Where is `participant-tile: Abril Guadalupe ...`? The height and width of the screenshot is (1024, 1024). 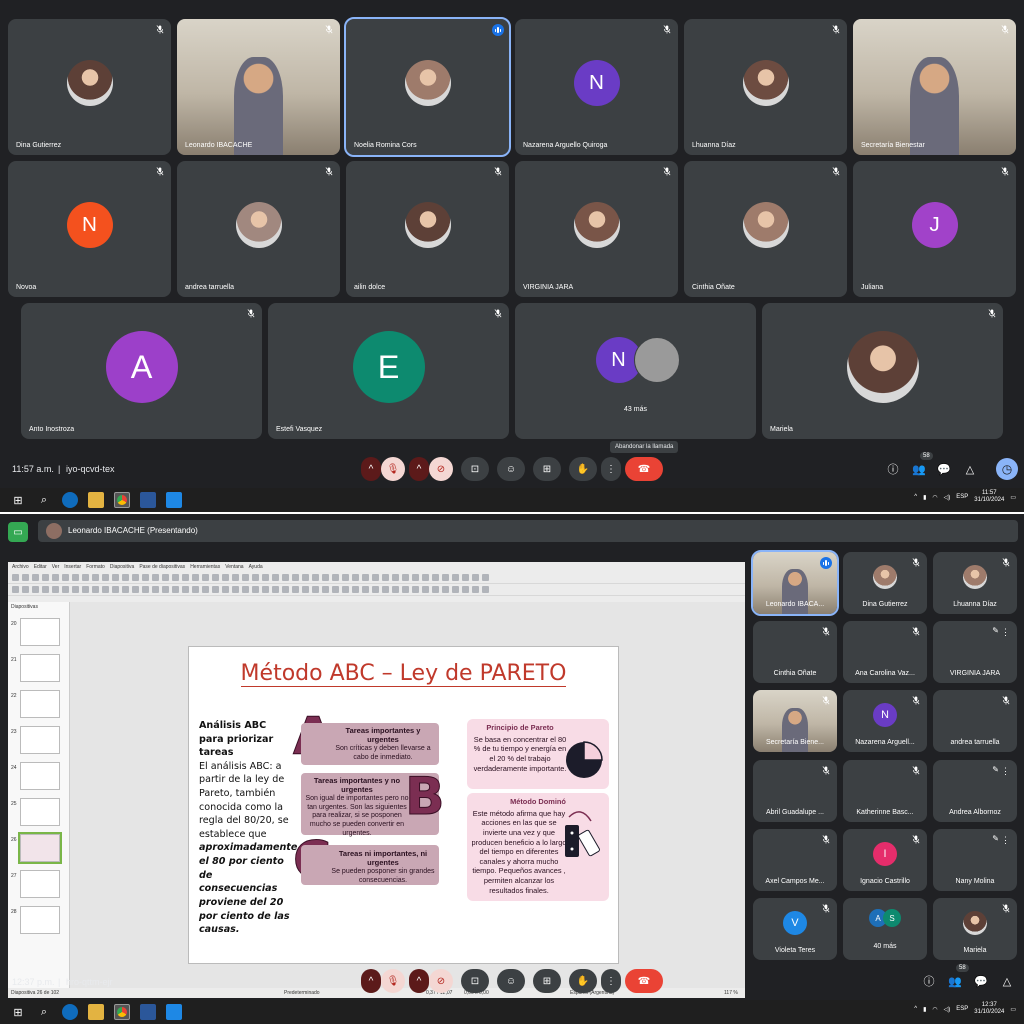 participant-tile: Abril Guadalupe ... is located at coordinates (795, 790).